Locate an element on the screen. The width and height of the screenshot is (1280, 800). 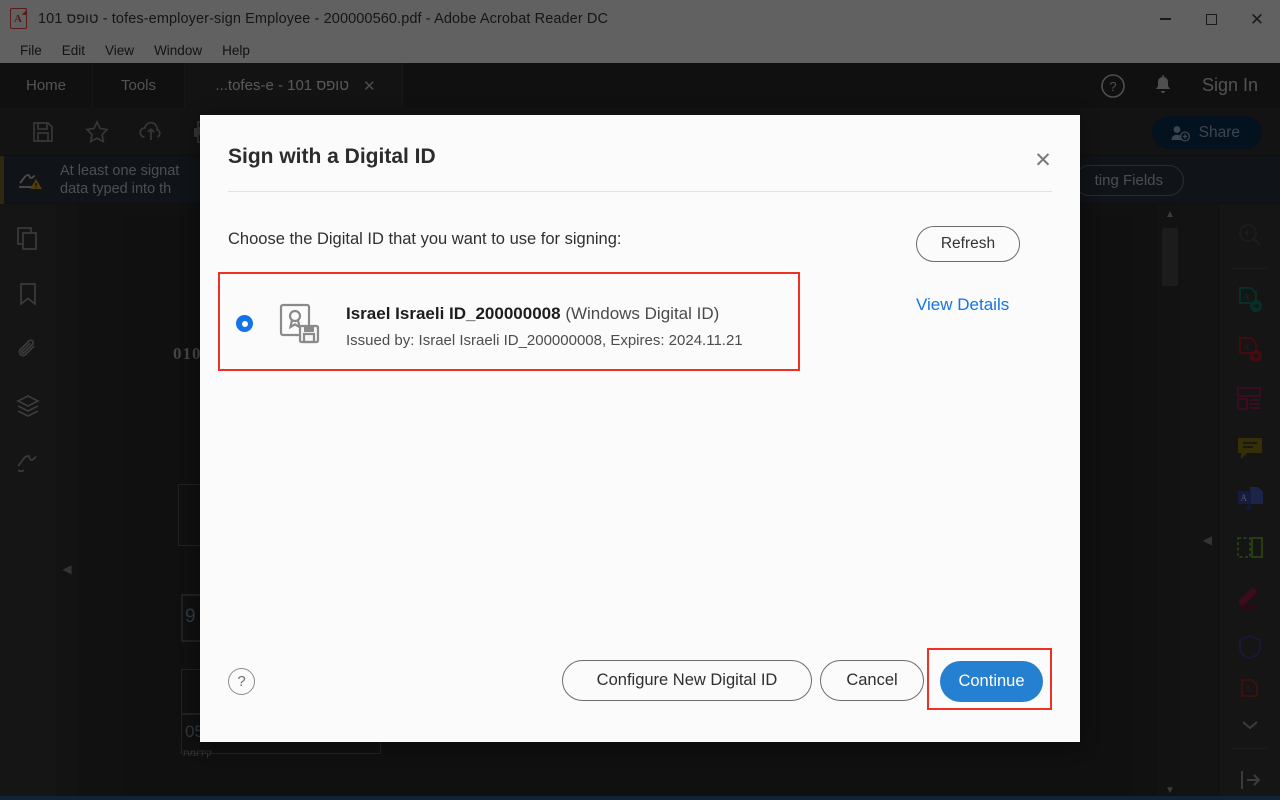
digital-id-type: (Windows Digital ID) is located at coordinates (642, 313).